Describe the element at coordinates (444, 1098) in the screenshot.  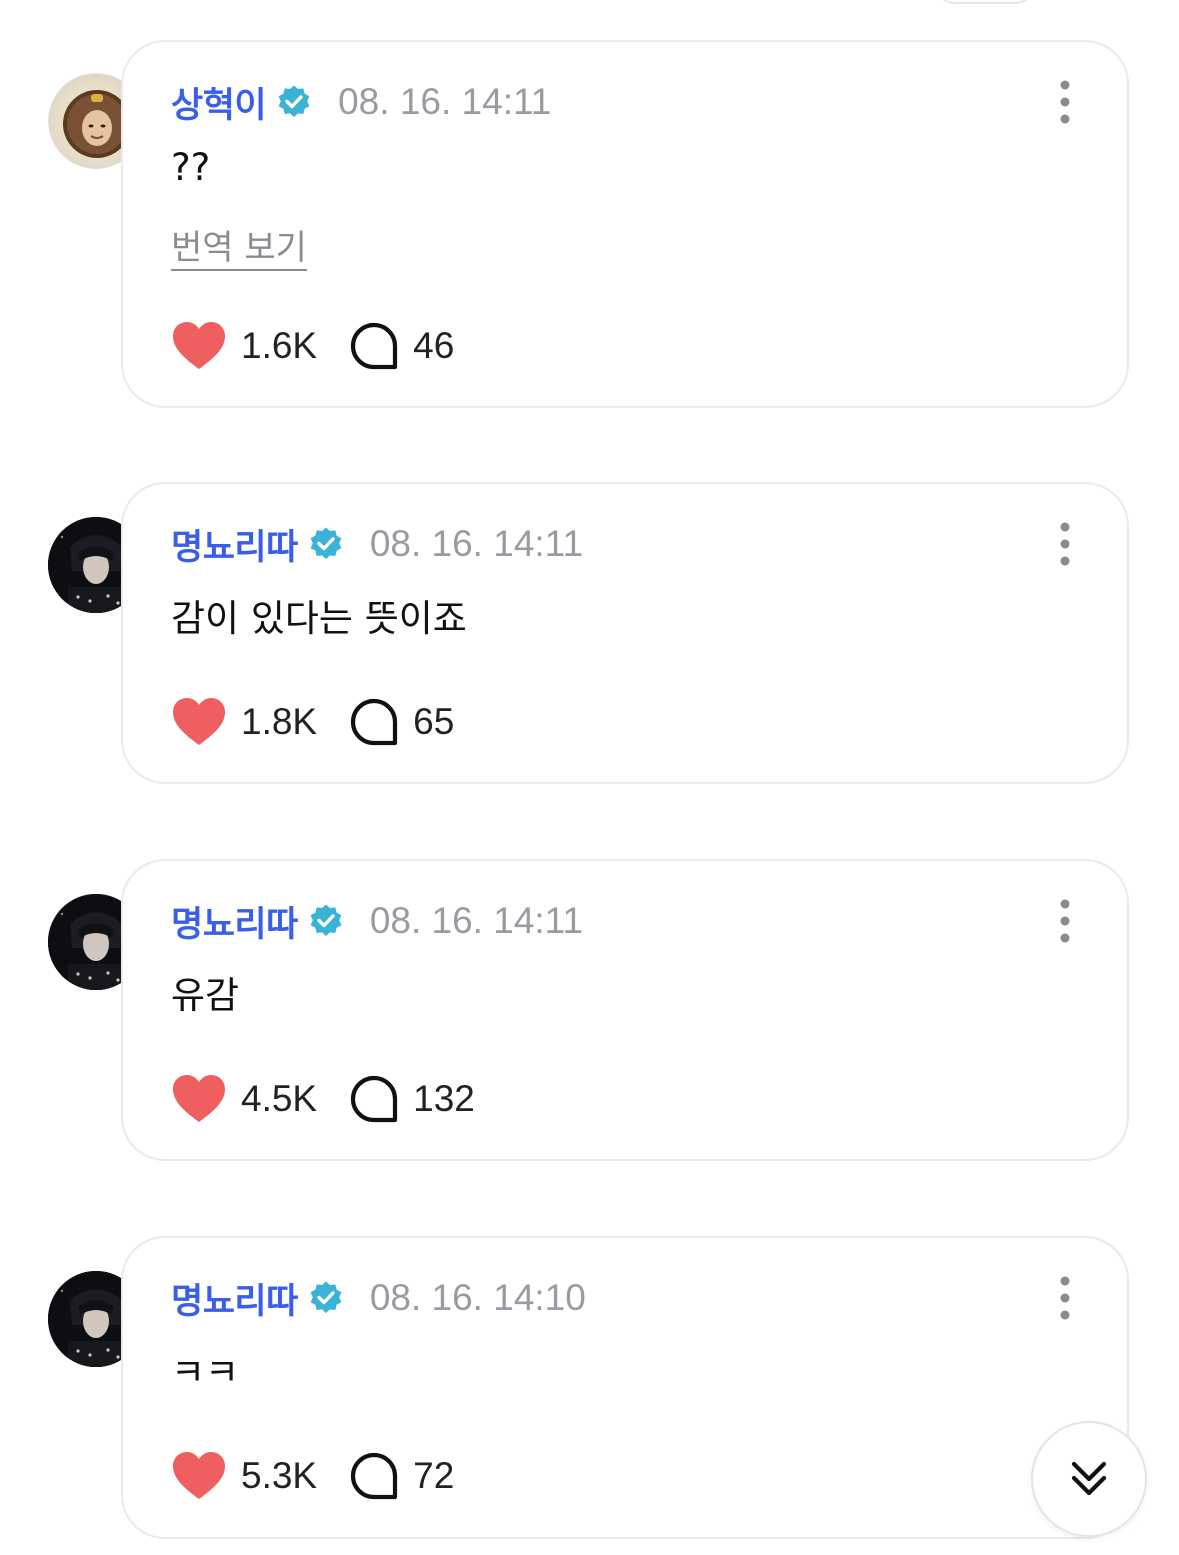
I see `reply-count: 132` at that location.